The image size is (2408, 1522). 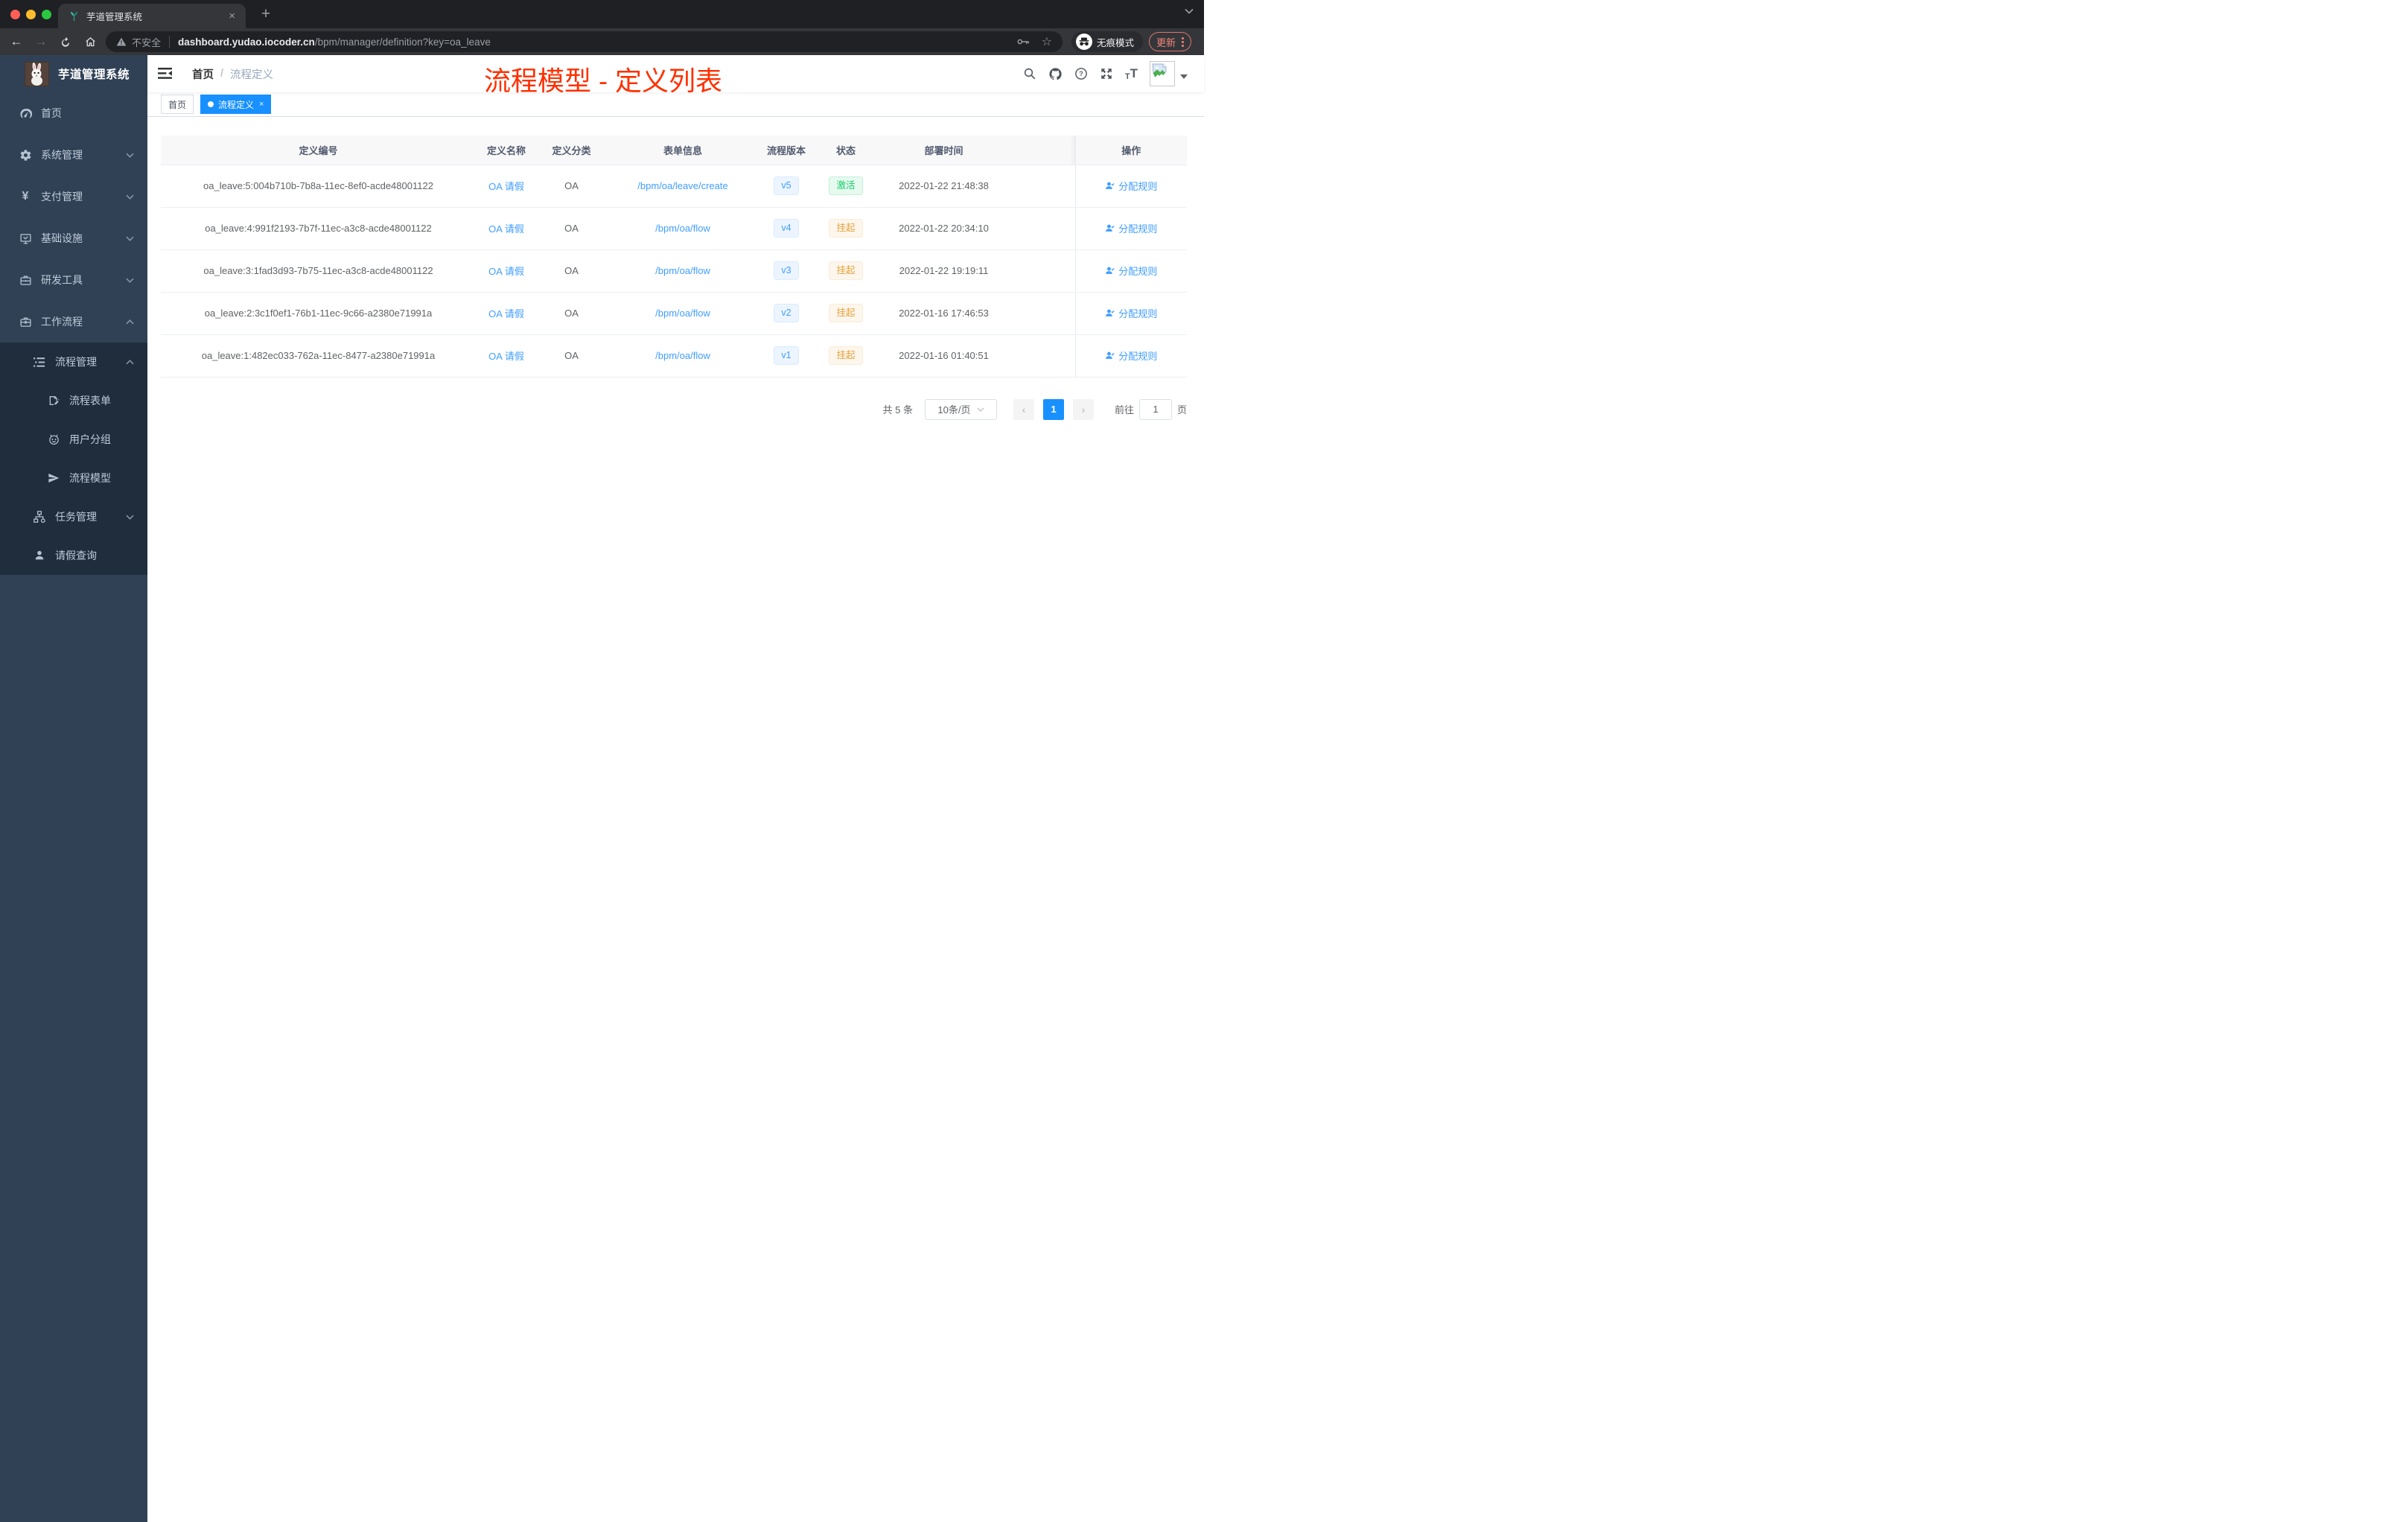 What do you see at coordinates (232, 16) in the screenshot?
I see `tab-close-icon: ×` at bounding box center [232, 16].